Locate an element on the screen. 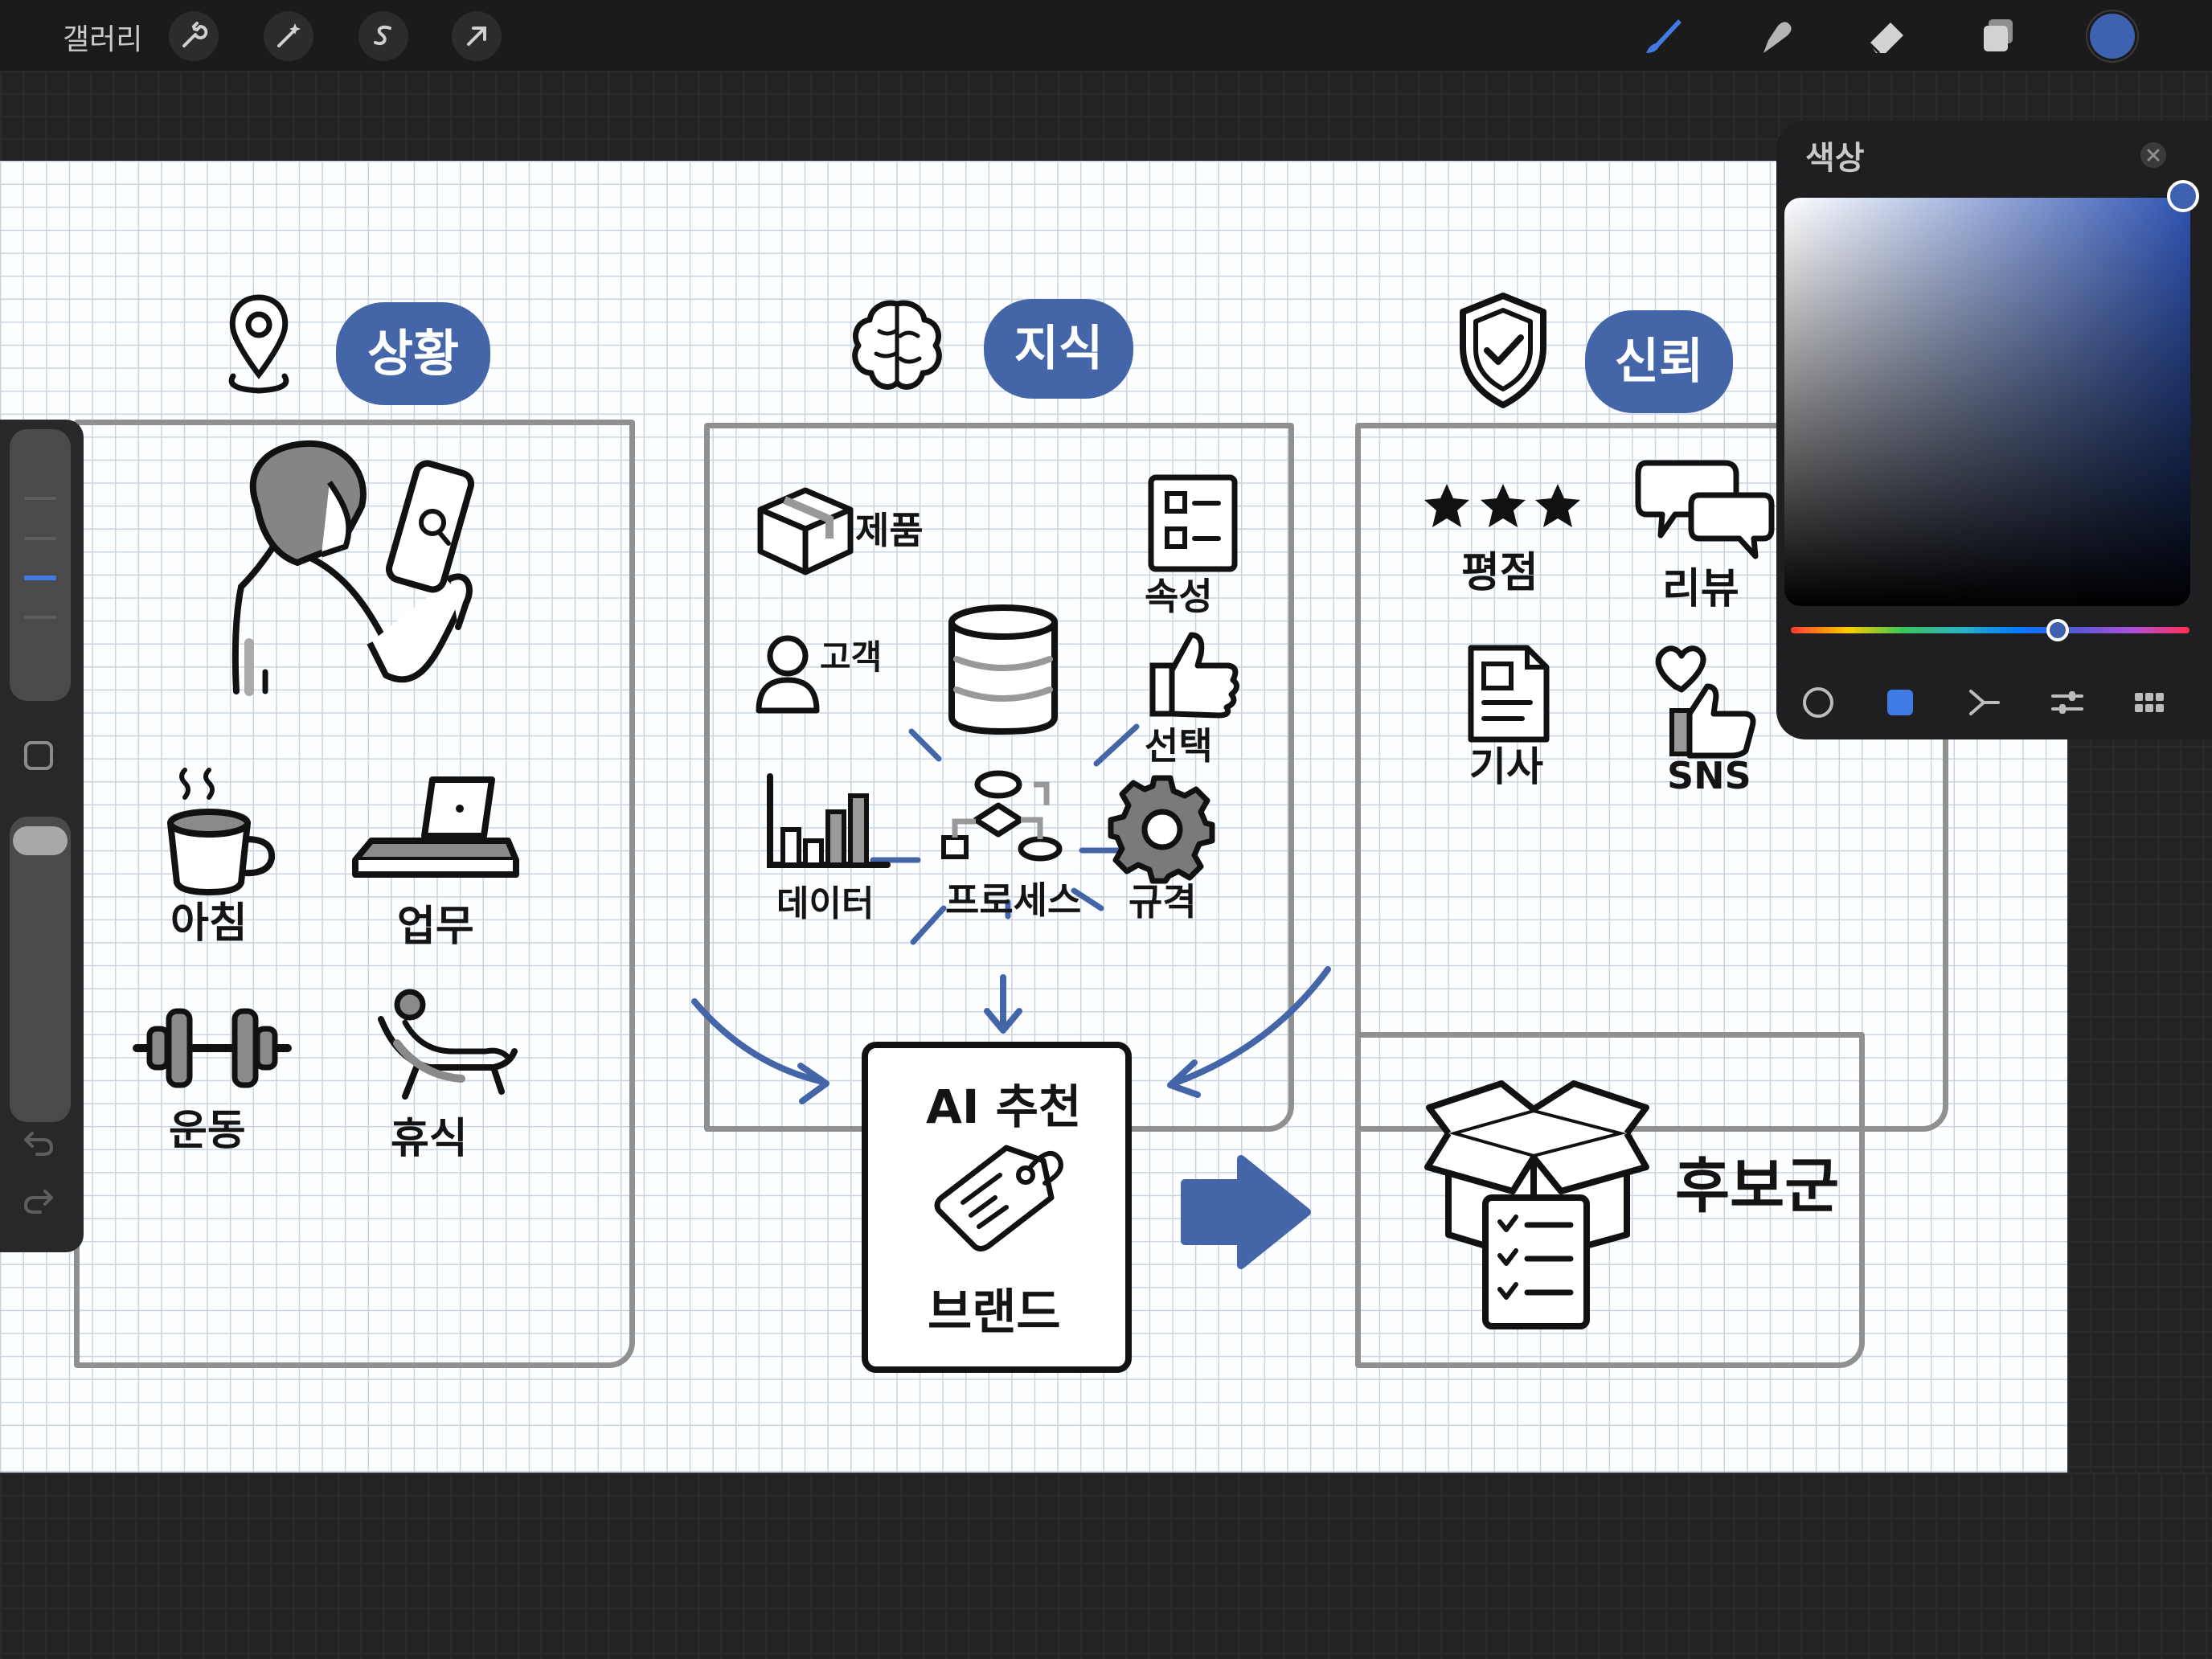  workspace-background-bottom is located at coordinates (1106, 1566).